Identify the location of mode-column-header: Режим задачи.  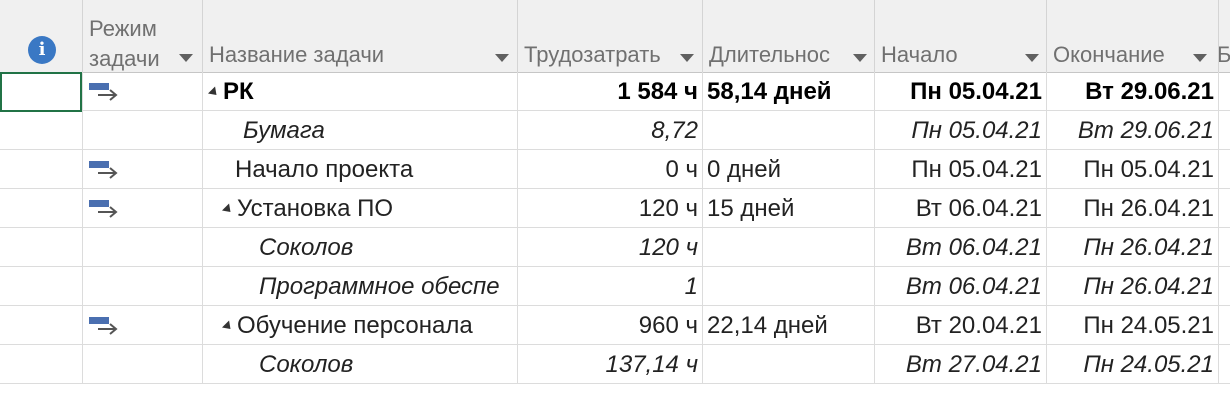
(143, 36).